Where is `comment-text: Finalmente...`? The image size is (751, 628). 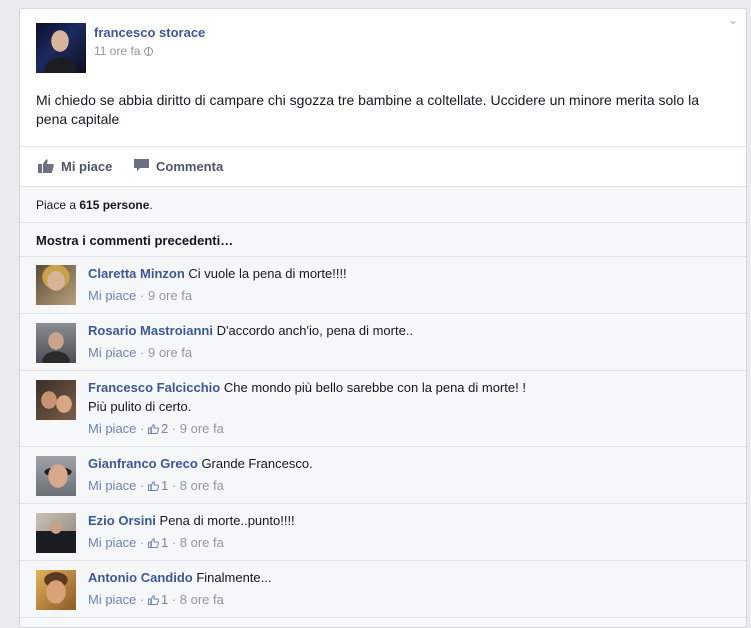 comment-text: Finalmente... is located at coordinates (234, 577).